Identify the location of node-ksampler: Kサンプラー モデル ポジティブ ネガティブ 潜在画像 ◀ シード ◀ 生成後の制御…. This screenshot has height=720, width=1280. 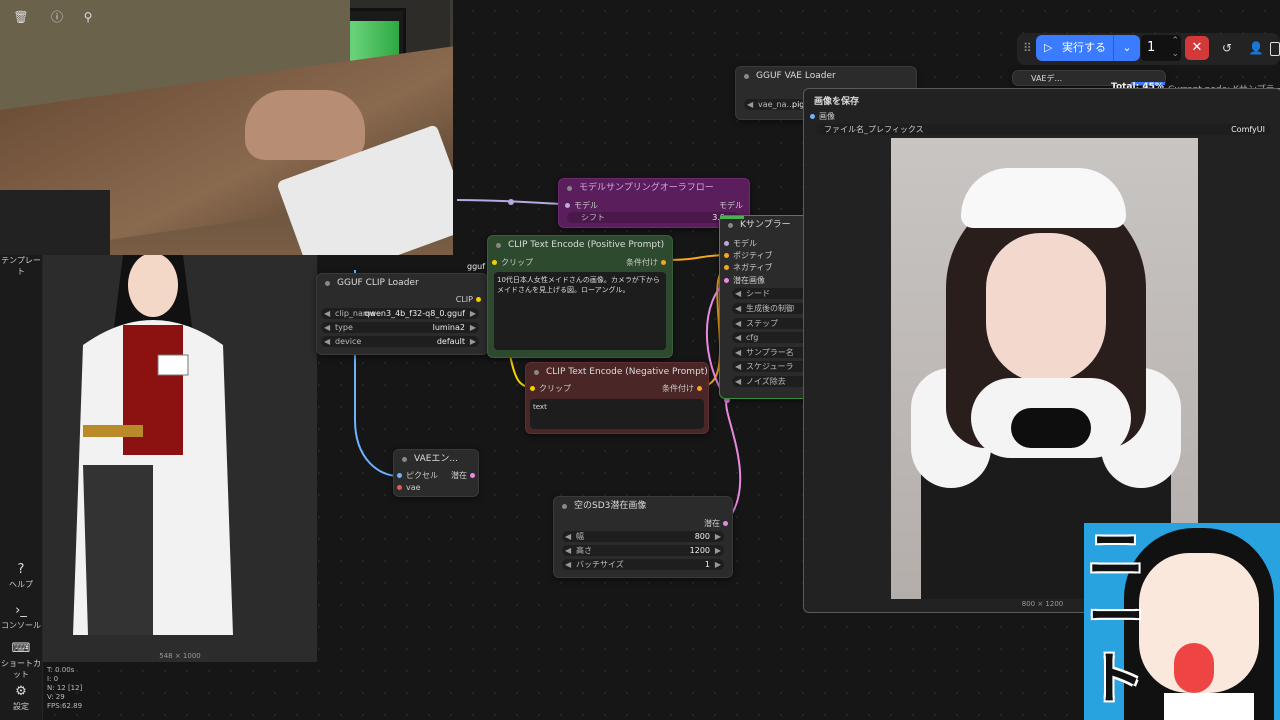
(766, 307).